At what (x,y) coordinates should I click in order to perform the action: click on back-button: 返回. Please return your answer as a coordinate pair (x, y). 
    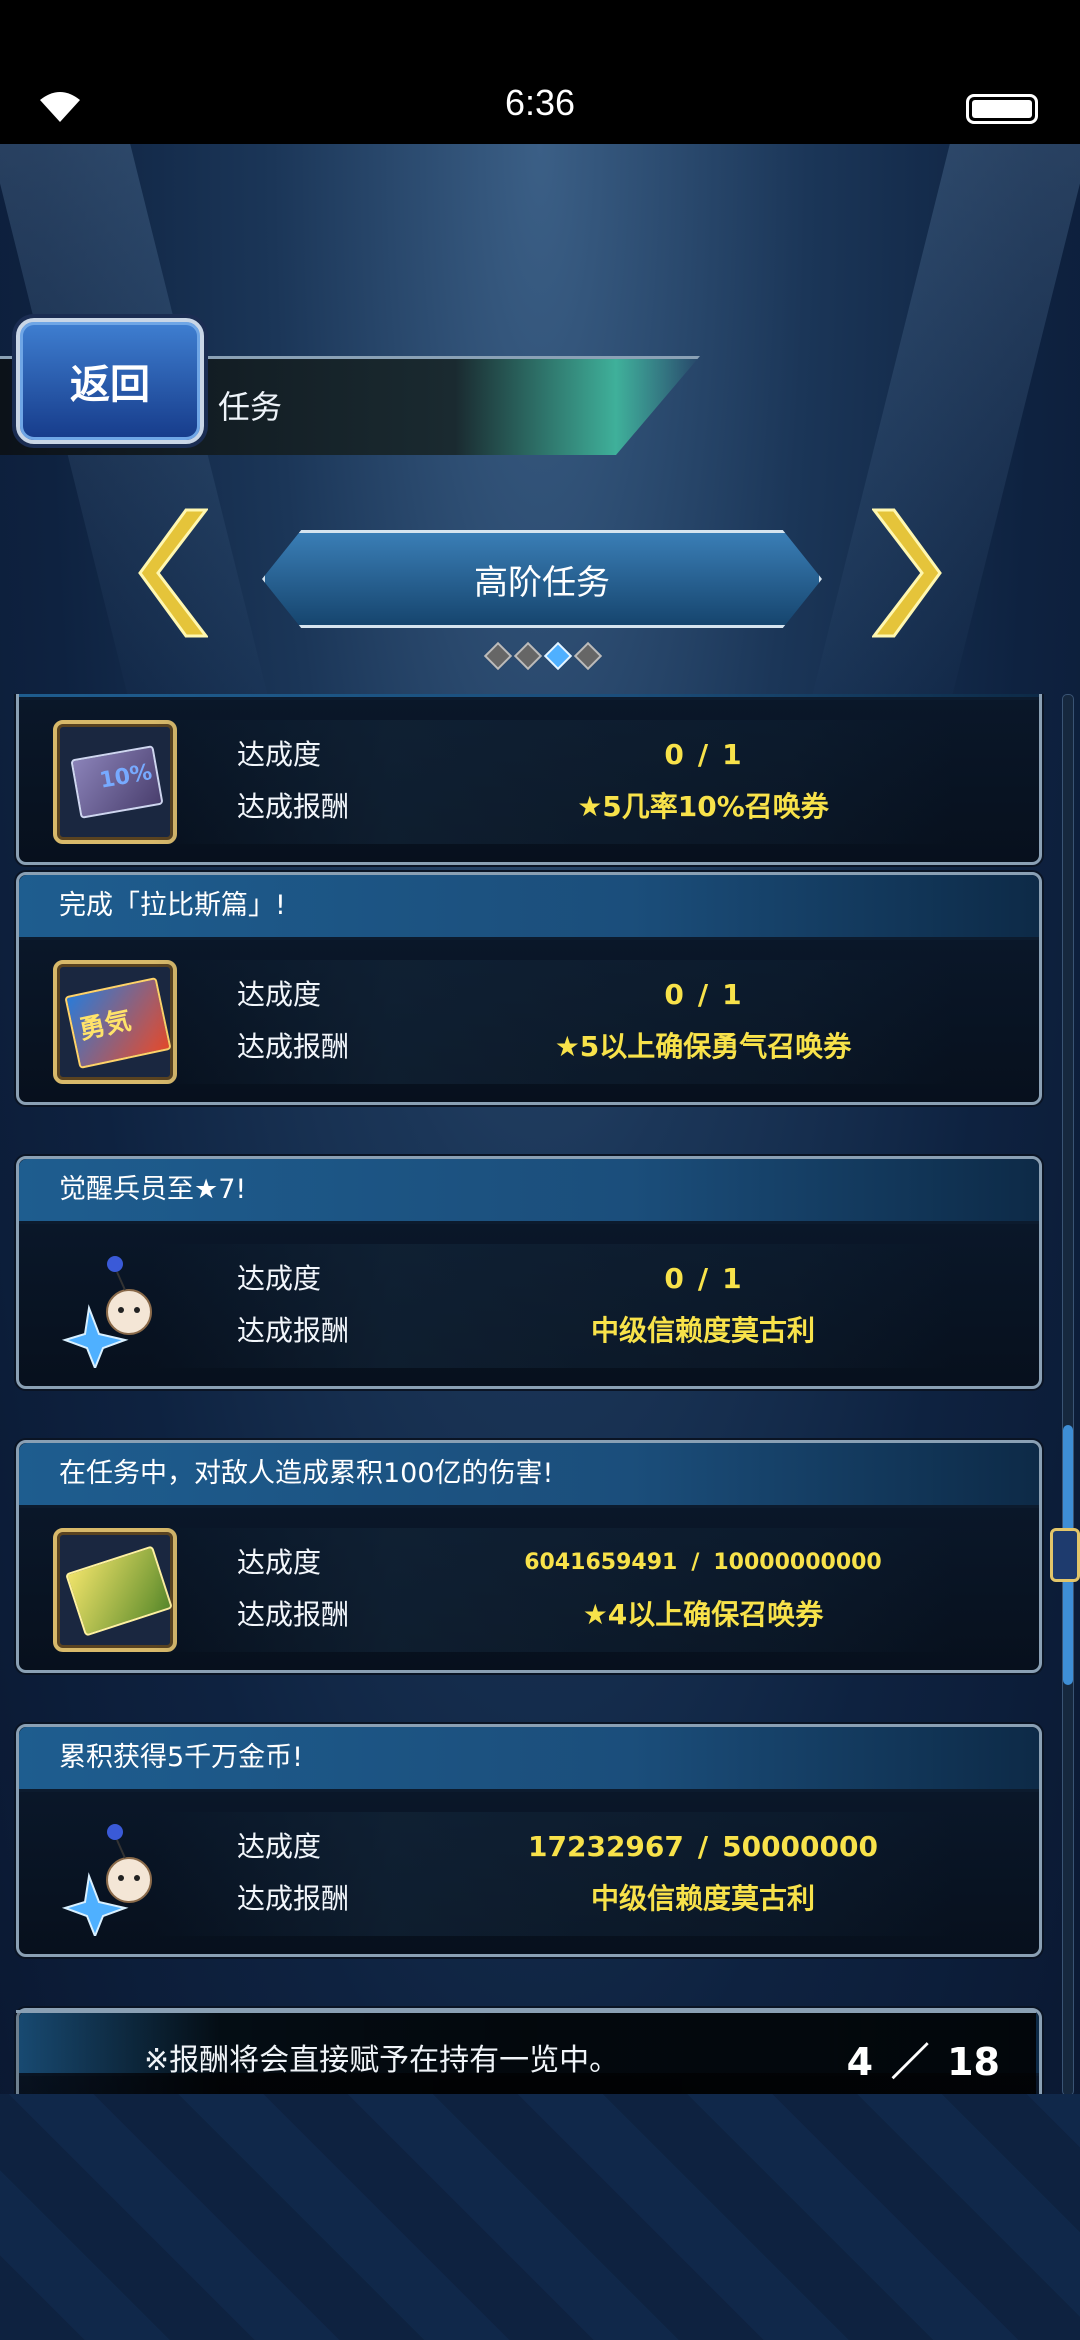
    Looking at the image, I should click on (110, 381).